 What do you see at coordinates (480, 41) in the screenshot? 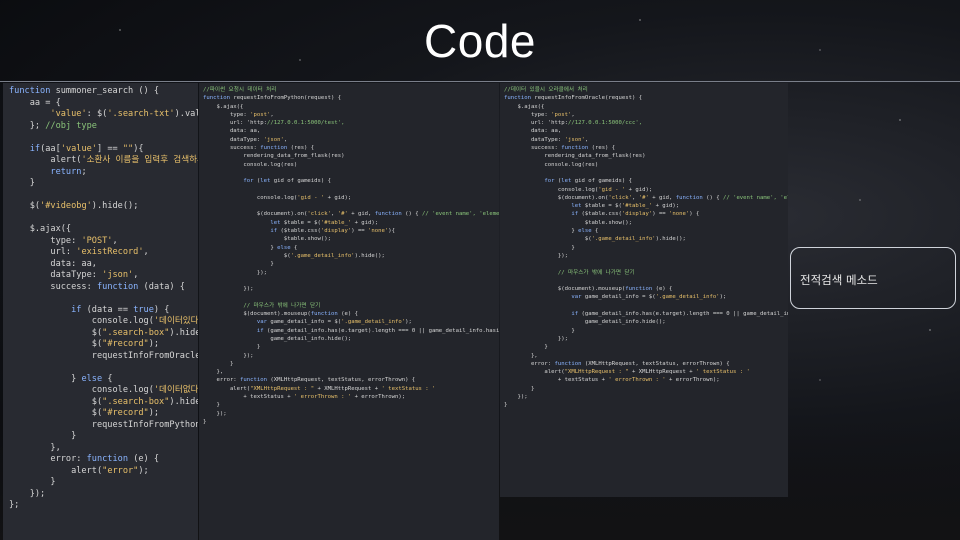
I see `slide-title: Code` at bounding box center [480, 41].